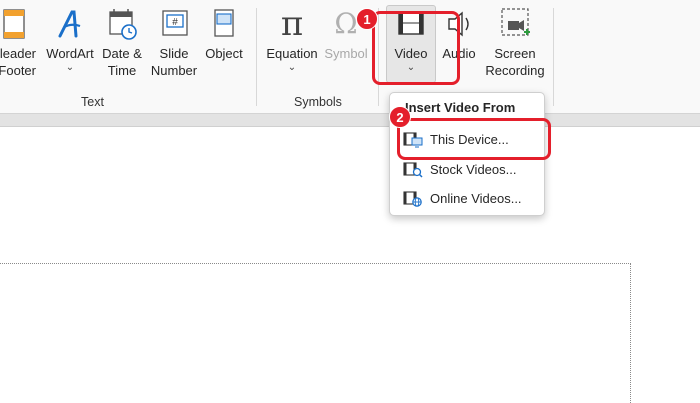 This screenshot has height=403, width=700. I want to click on equation-label: Equation, so click(292, 53).